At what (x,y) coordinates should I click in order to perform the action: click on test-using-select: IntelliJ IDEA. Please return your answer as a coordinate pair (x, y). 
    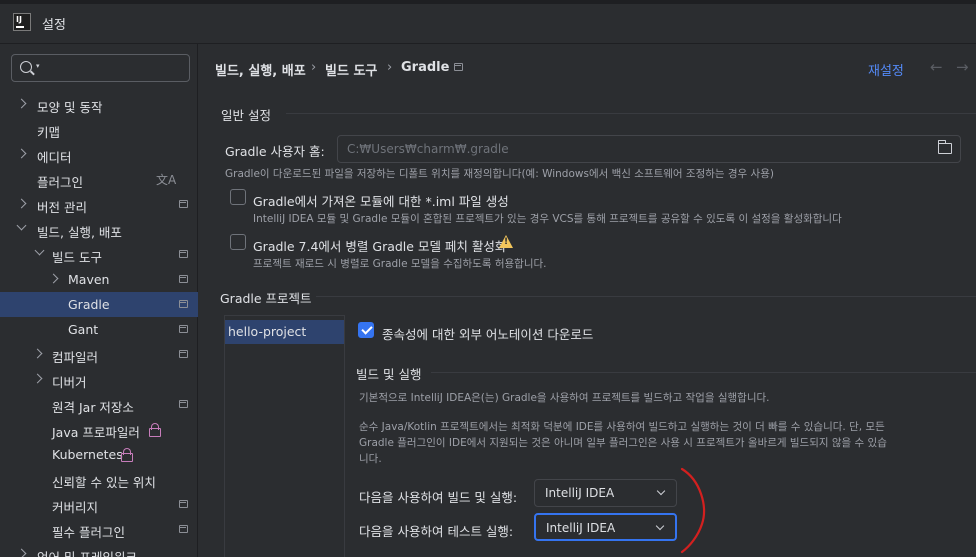
    Looking at the image, I should click on (605, 527).